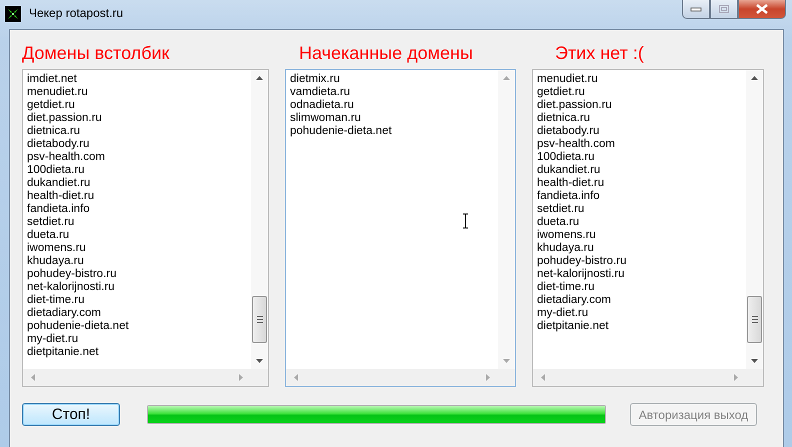 Image resolution: width=792 pixels, height=447 pixels. What do you see at coordinates (52, 79) in the screenshot?
I see `domain-line: imdiet.net` at bounding box center [52, 79].